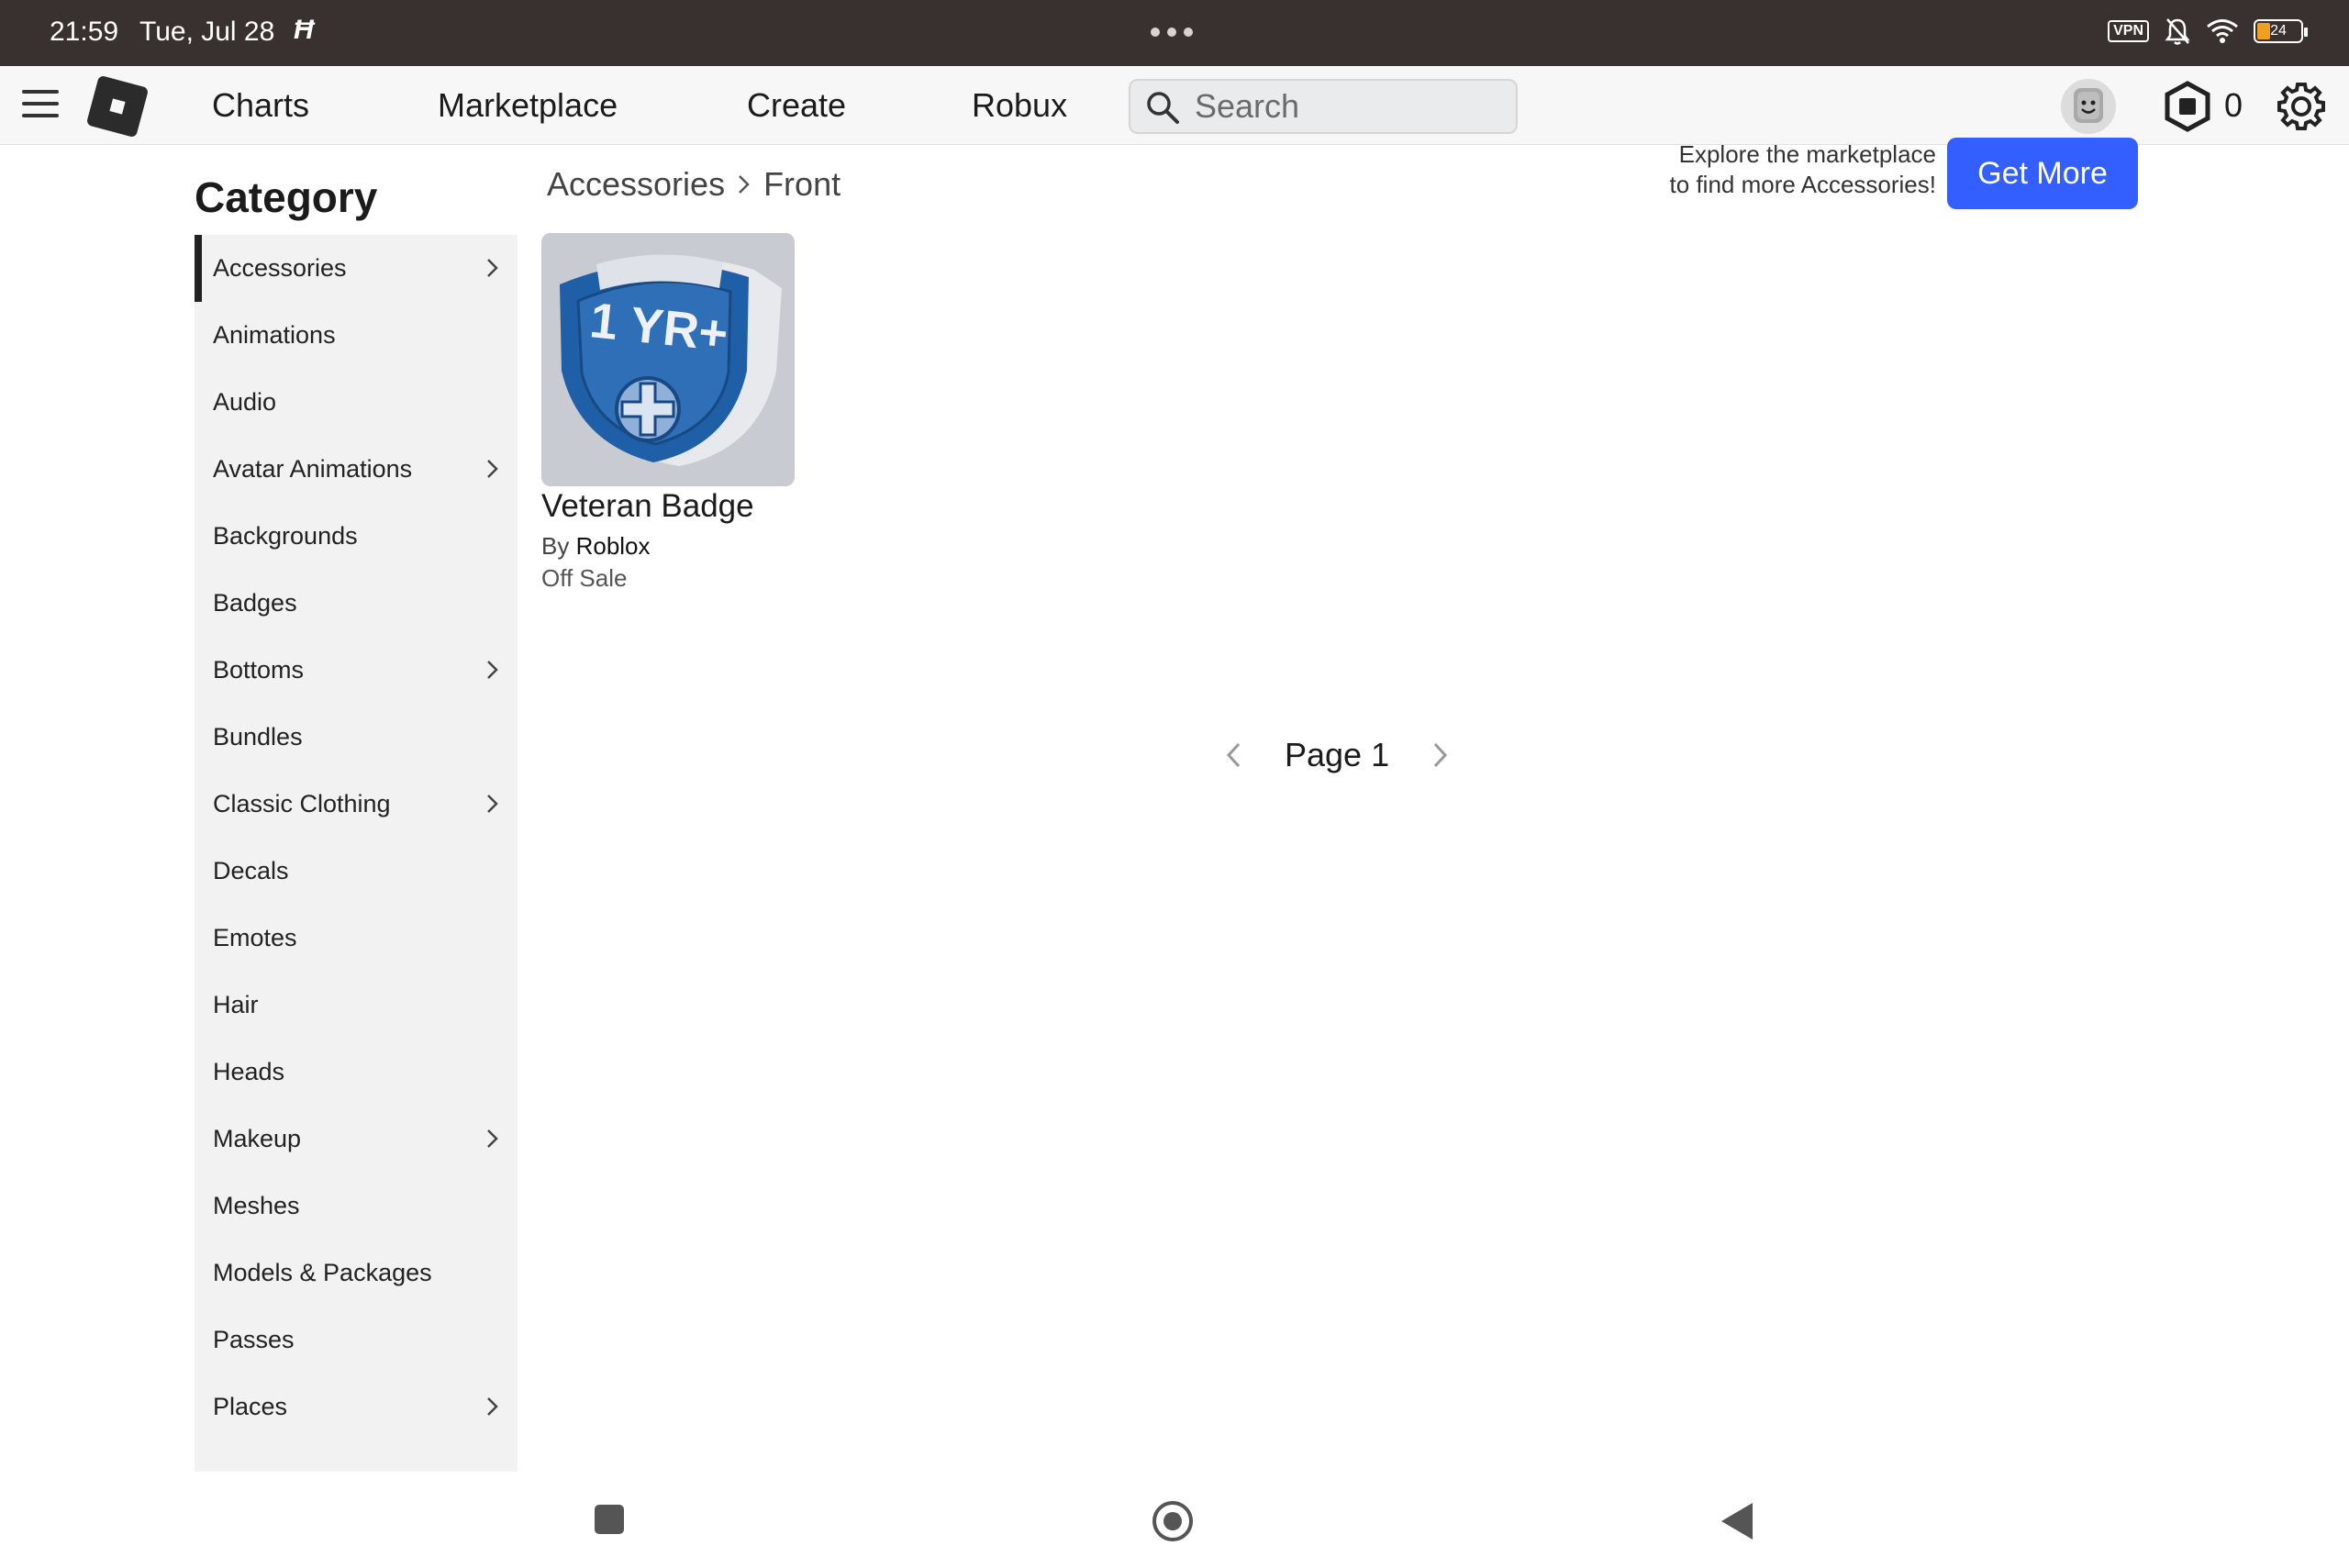 This screenshot has width=2349, height=1568. I want to click on gear-icon, so click(2301, 106).